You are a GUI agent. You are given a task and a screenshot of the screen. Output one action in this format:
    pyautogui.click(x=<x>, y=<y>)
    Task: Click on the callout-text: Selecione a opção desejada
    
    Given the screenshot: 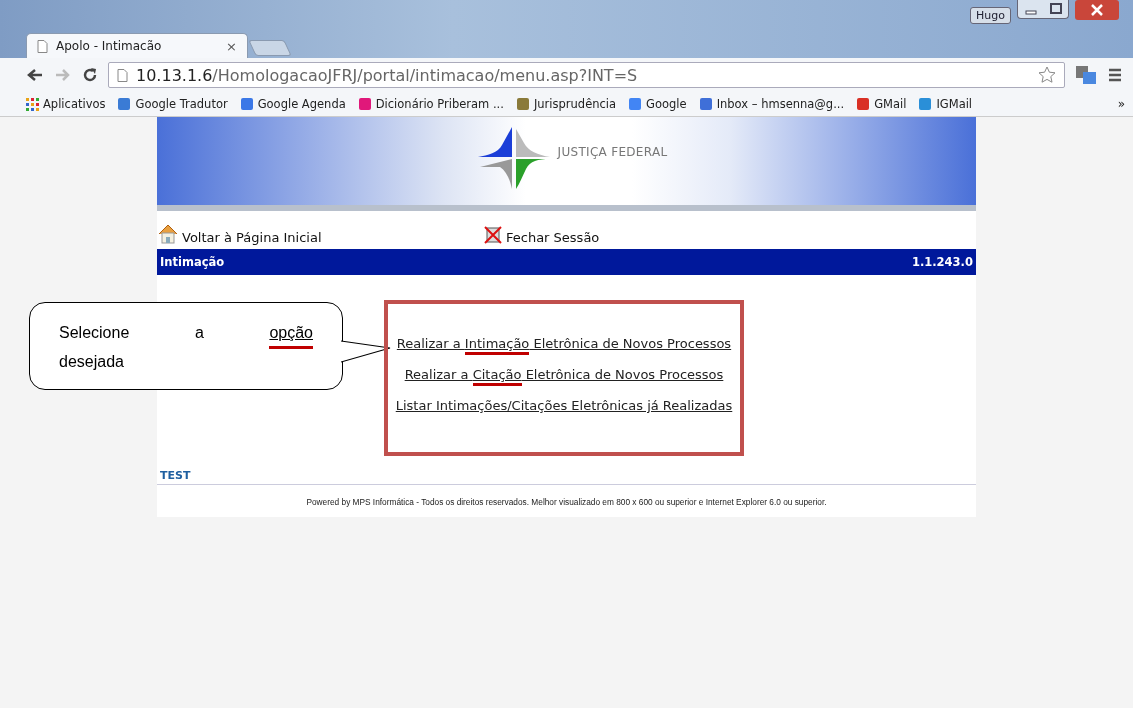 What is the action you would take?
    pyautogui.click(x=186, y=347)
    